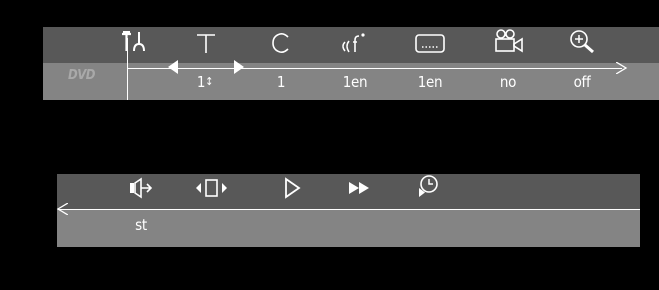 The width and height of the screenshot is (659, 290). Describe the element at coordinates (140, 188) in the screenshot. I see `sound-icon` at that location.